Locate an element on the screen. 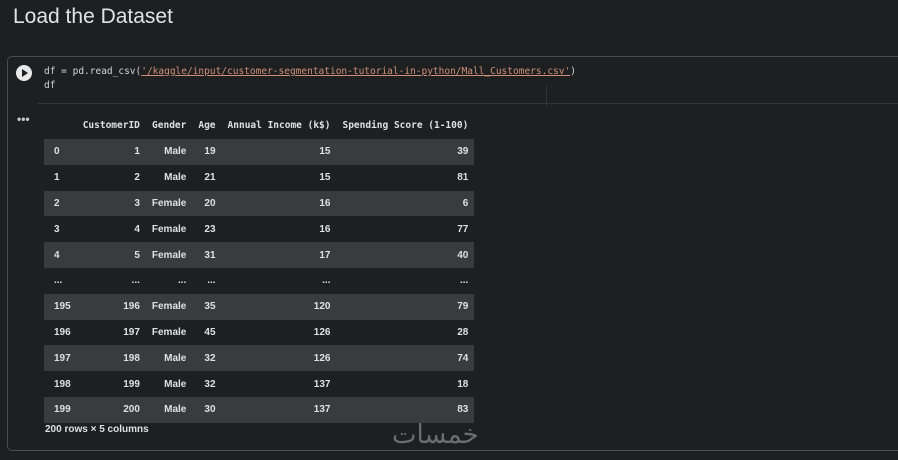  table-cell: 23 is located at coordinates (207, 229).